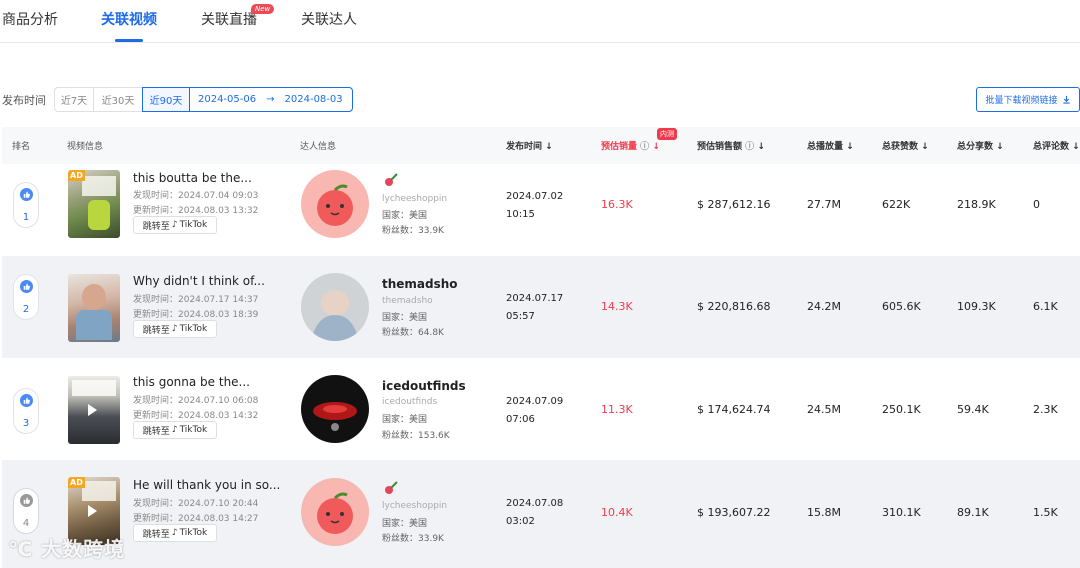 Image resolution: width=1080 pixels, height=568 pixels. What do you see at coordinates (26, 523) in the screenshot?
I see `rank-number: 4` at bounding box center [26, 523].